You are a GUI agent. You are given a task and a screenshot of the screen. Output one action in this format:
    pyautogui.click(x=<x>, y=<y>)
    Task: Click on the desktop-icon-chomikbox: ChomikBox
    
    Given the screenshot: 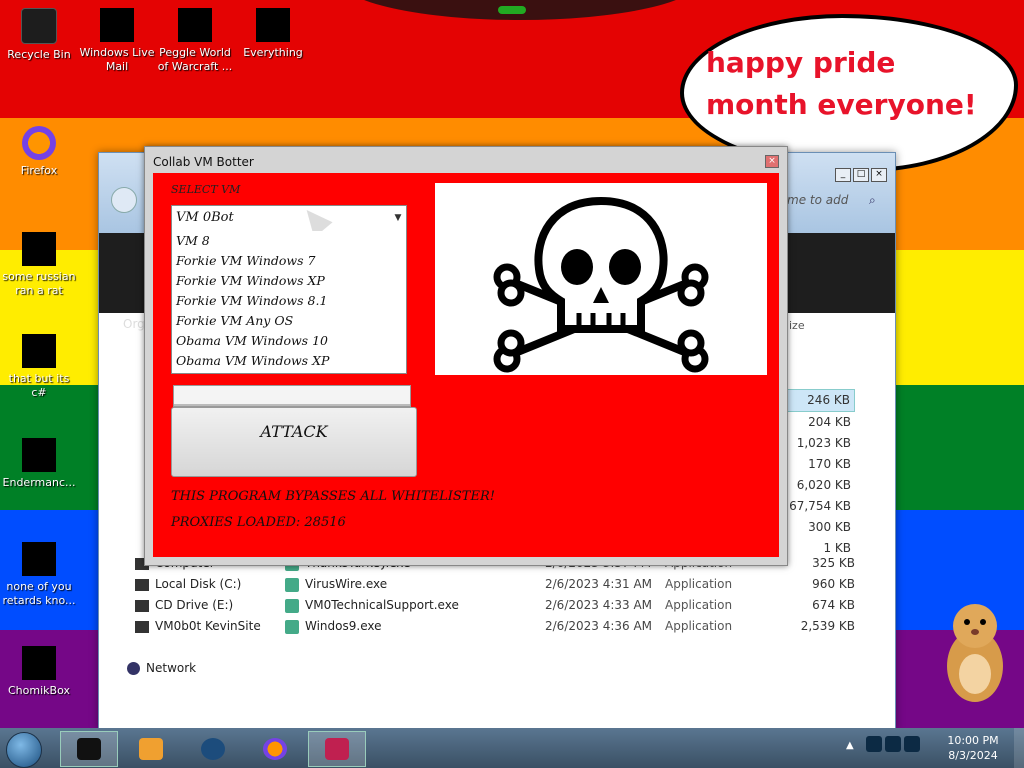 What is the action you would take?
    pyautogui.click(x=39, y=672)
    